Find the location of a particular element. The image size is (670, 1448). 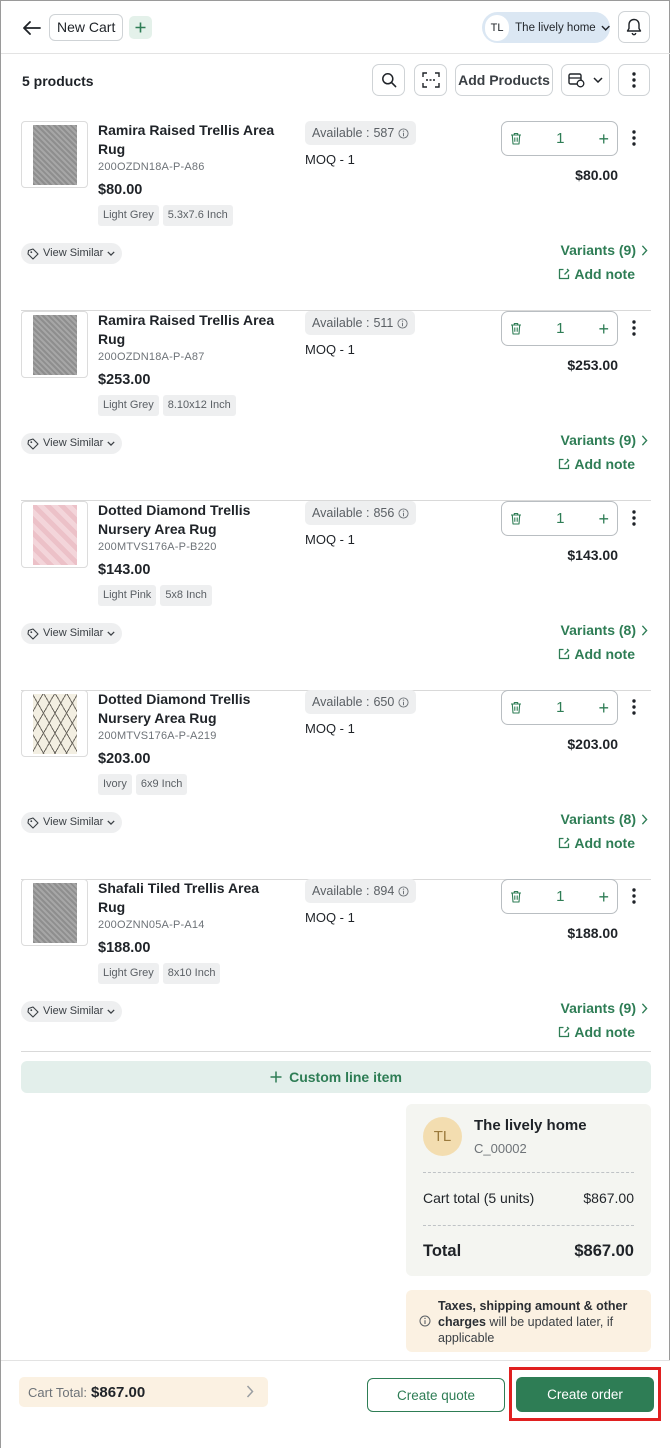

product-tags: Ivory 6x9 Inch is located at coordinates (143, 784).